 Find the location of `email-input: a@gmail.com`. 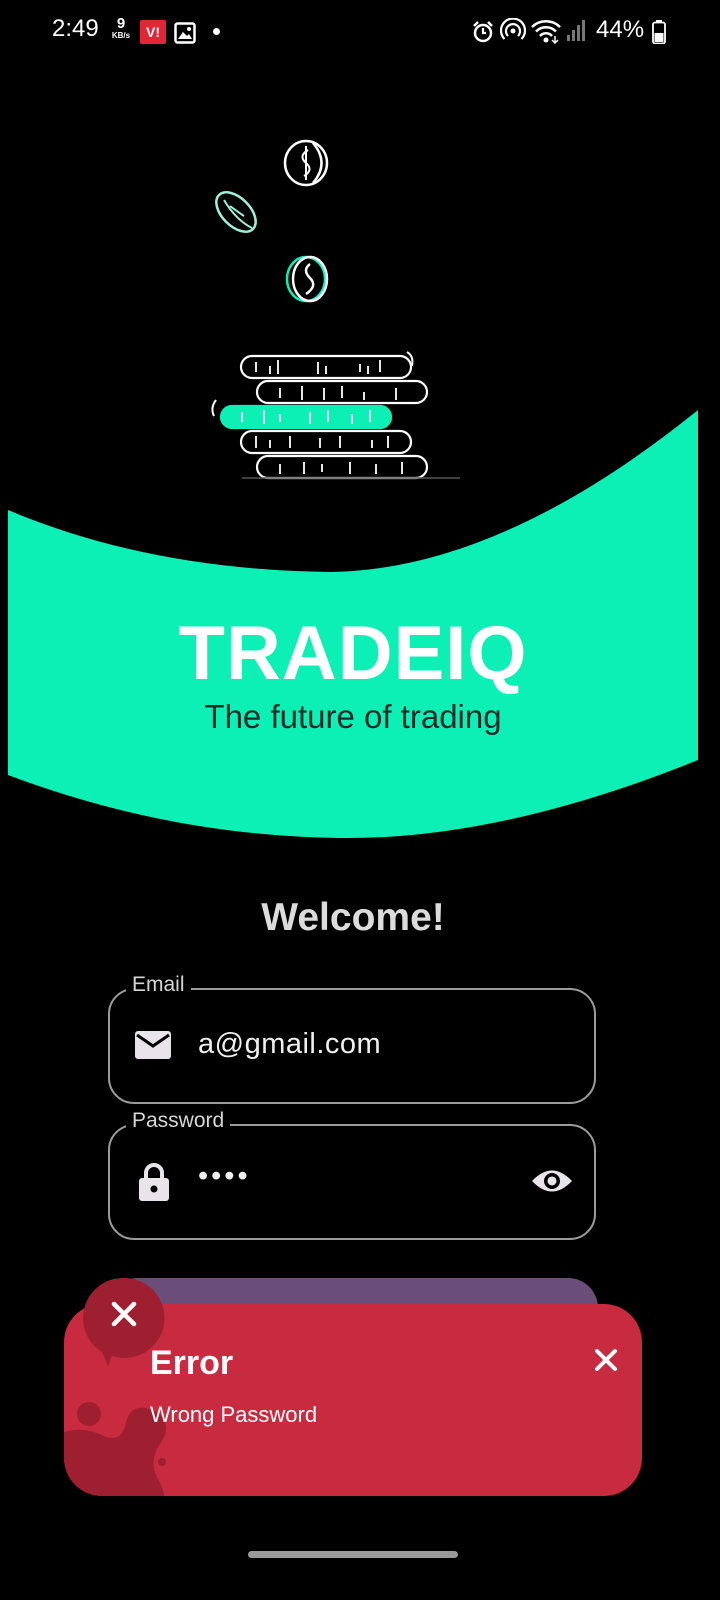

email-input: a@gmail.com is located at coordinates (289, 1044).